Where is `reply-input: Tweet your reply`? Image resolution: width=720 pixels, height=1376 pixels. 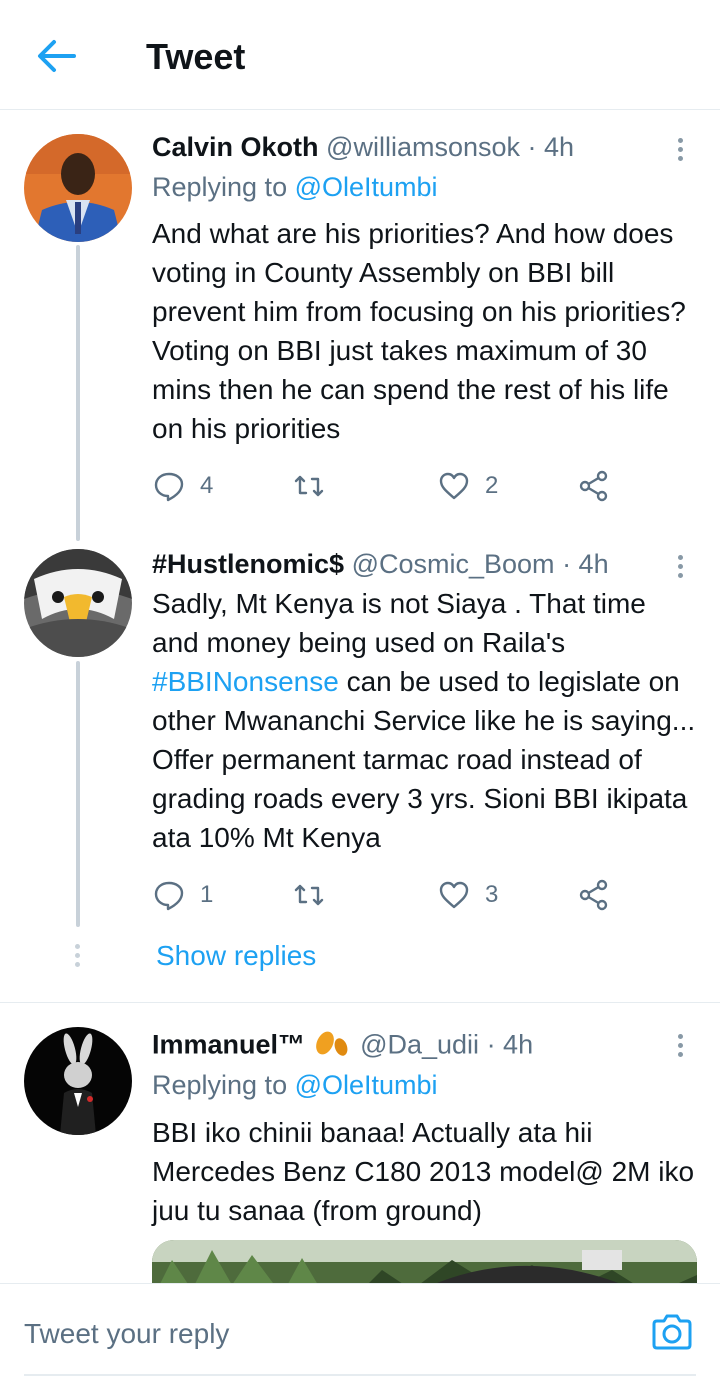
reply-input: Tweet your reply is located at coordinates (126, 1334).